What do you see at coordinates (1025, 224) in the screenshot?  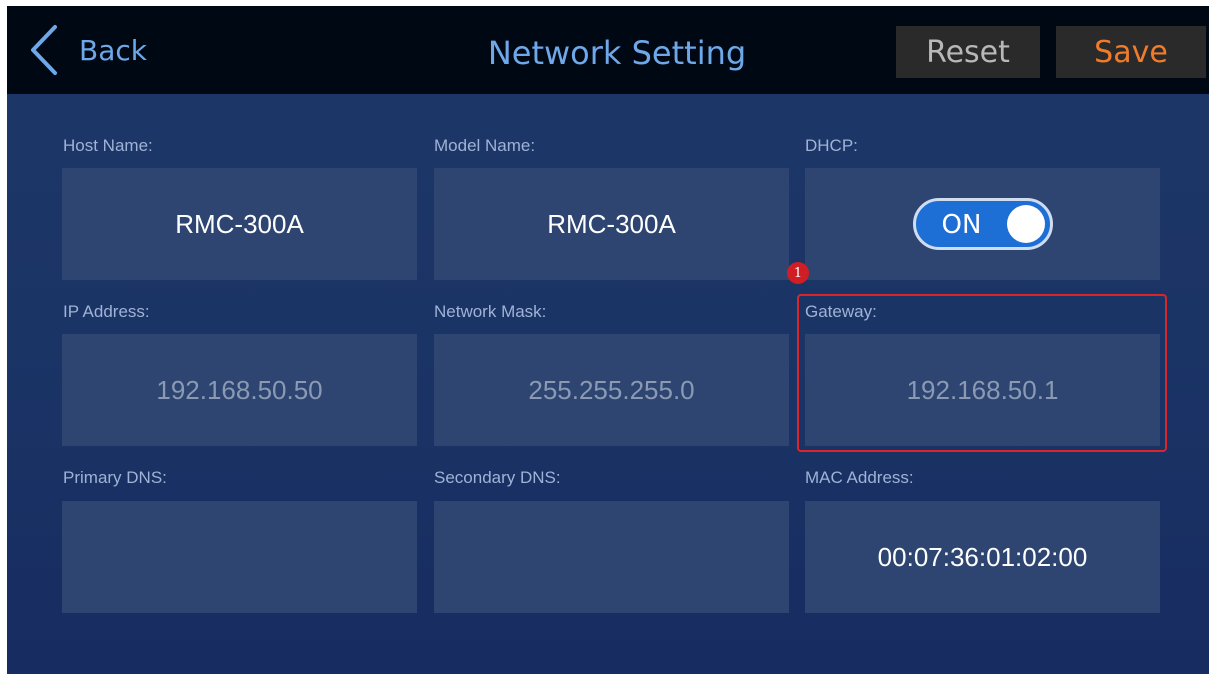 I see `toggle-knob` at bounding box center [1025, 224].